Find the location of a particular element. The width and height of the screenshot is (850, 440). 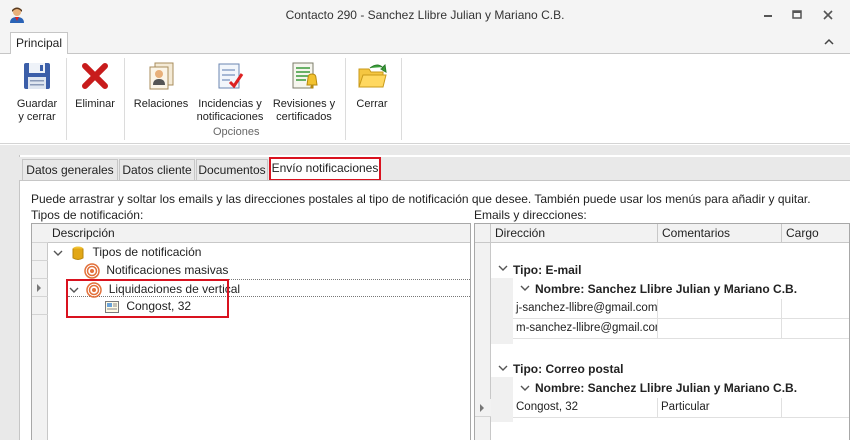

cargo-header: Cargo is located at coordinates (815, 233).